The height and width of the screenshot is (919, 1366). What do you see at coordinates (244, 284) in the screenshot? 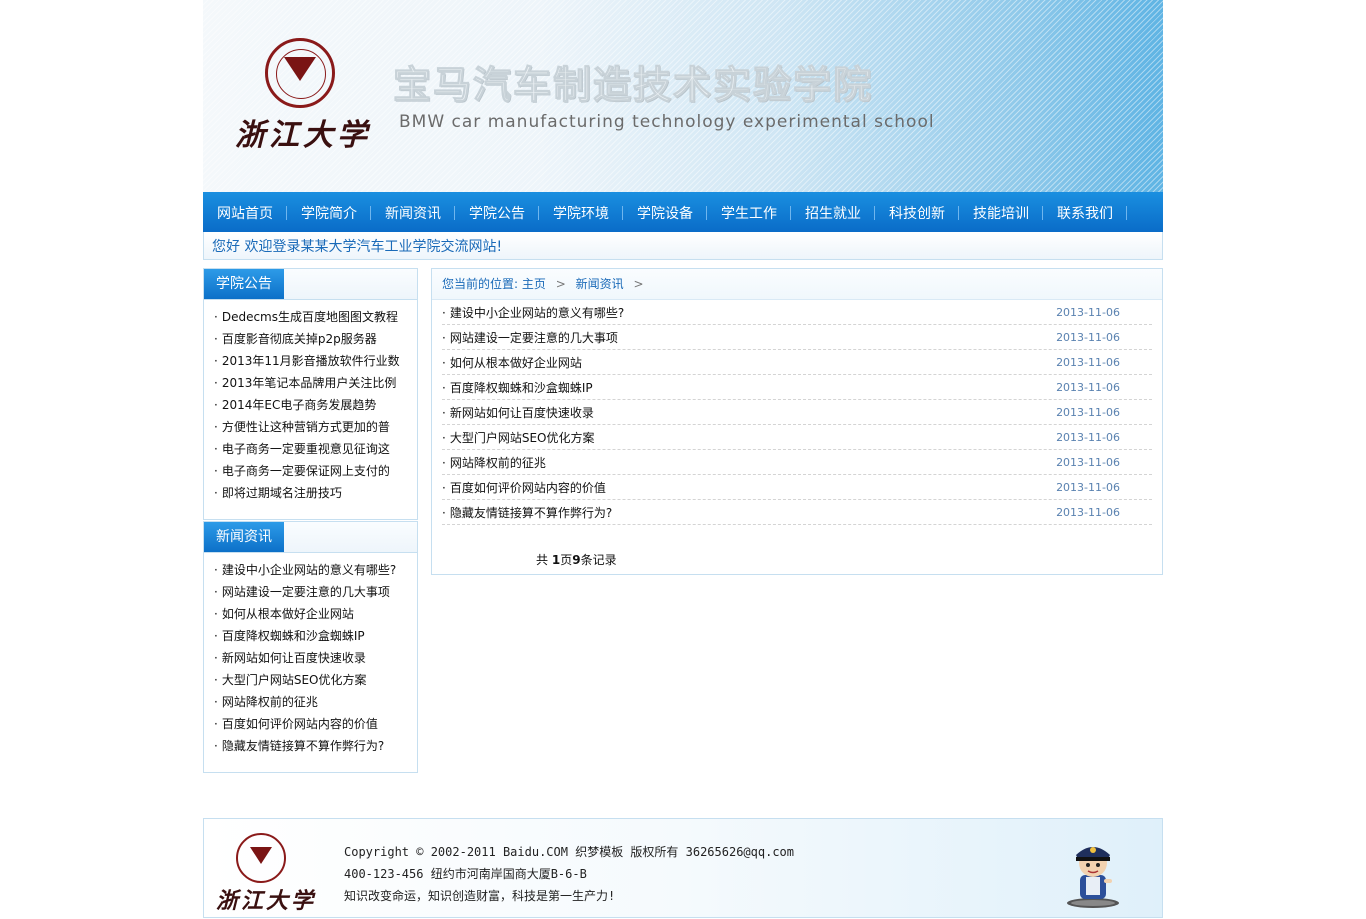
I see `sidebar-notices-title: 学院公告` at bounding box center [244, 284].